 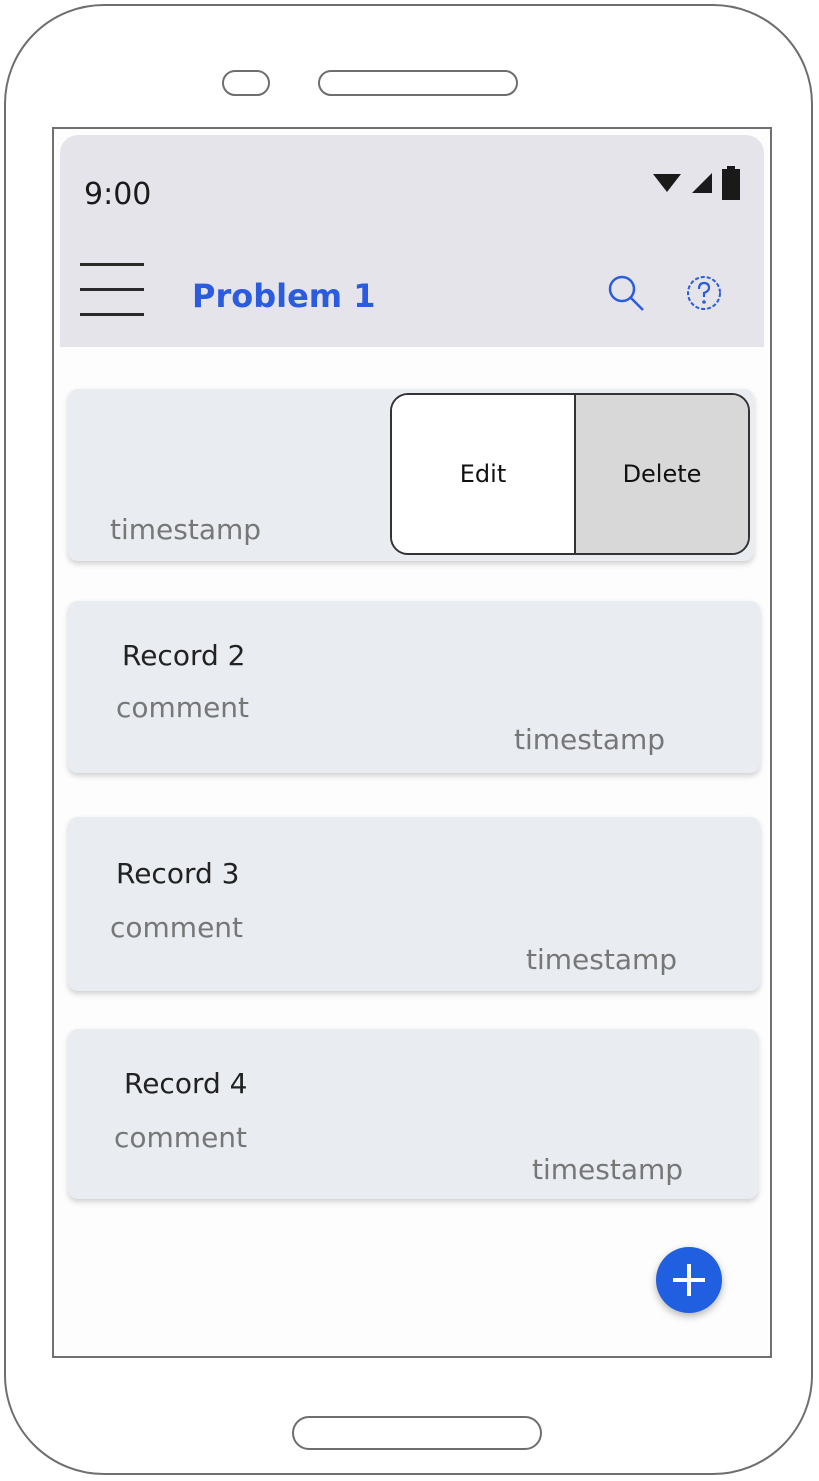 What do you see at coordinates (178, 873) in the screenshot?
I see `record-title: Record 3` at bounding box center [178, 873].